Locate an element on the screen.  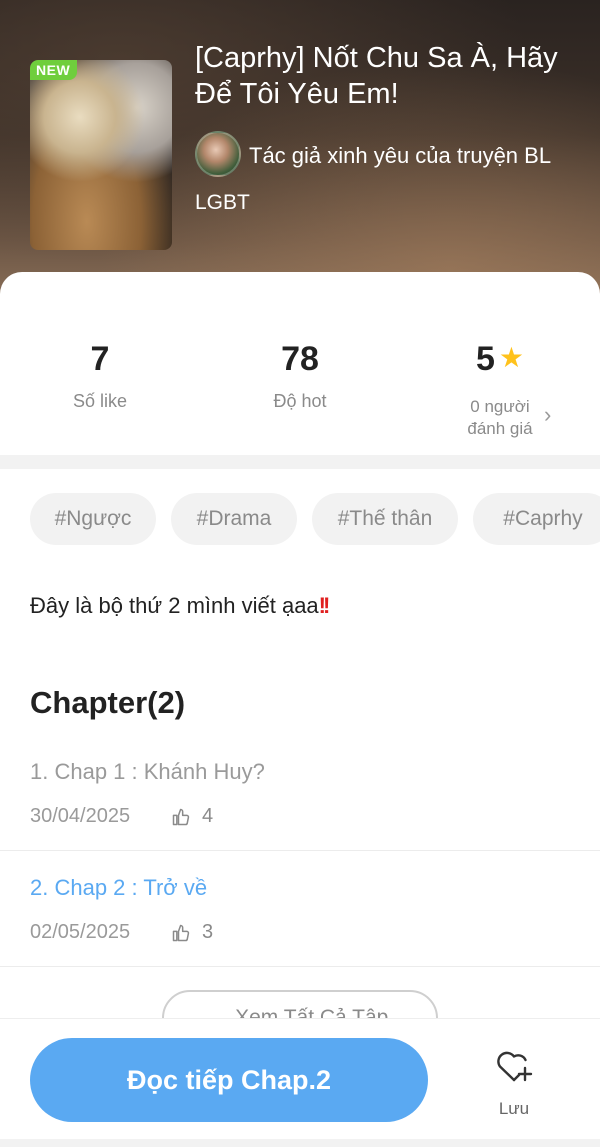
story-genre: LGBT is located at coordinates (222, 202).